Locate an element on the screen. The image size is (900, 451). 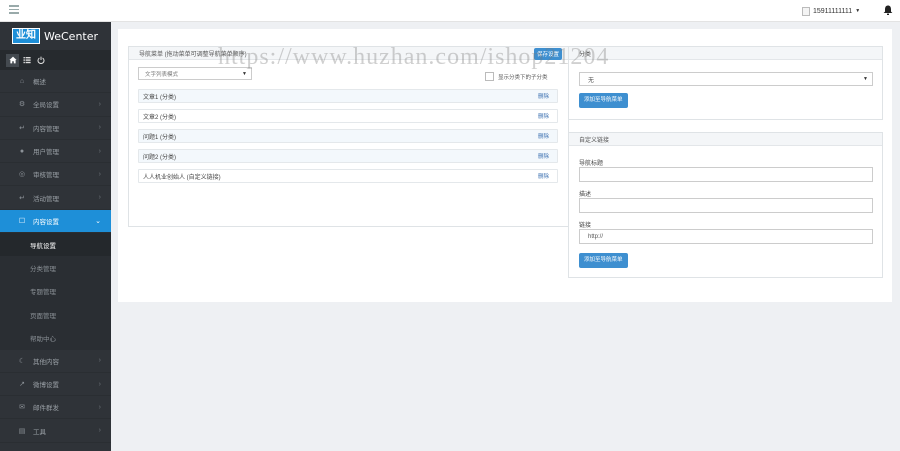
nav-menu-row-label: 问题2 (分类) is located at coordinates (160, 157).